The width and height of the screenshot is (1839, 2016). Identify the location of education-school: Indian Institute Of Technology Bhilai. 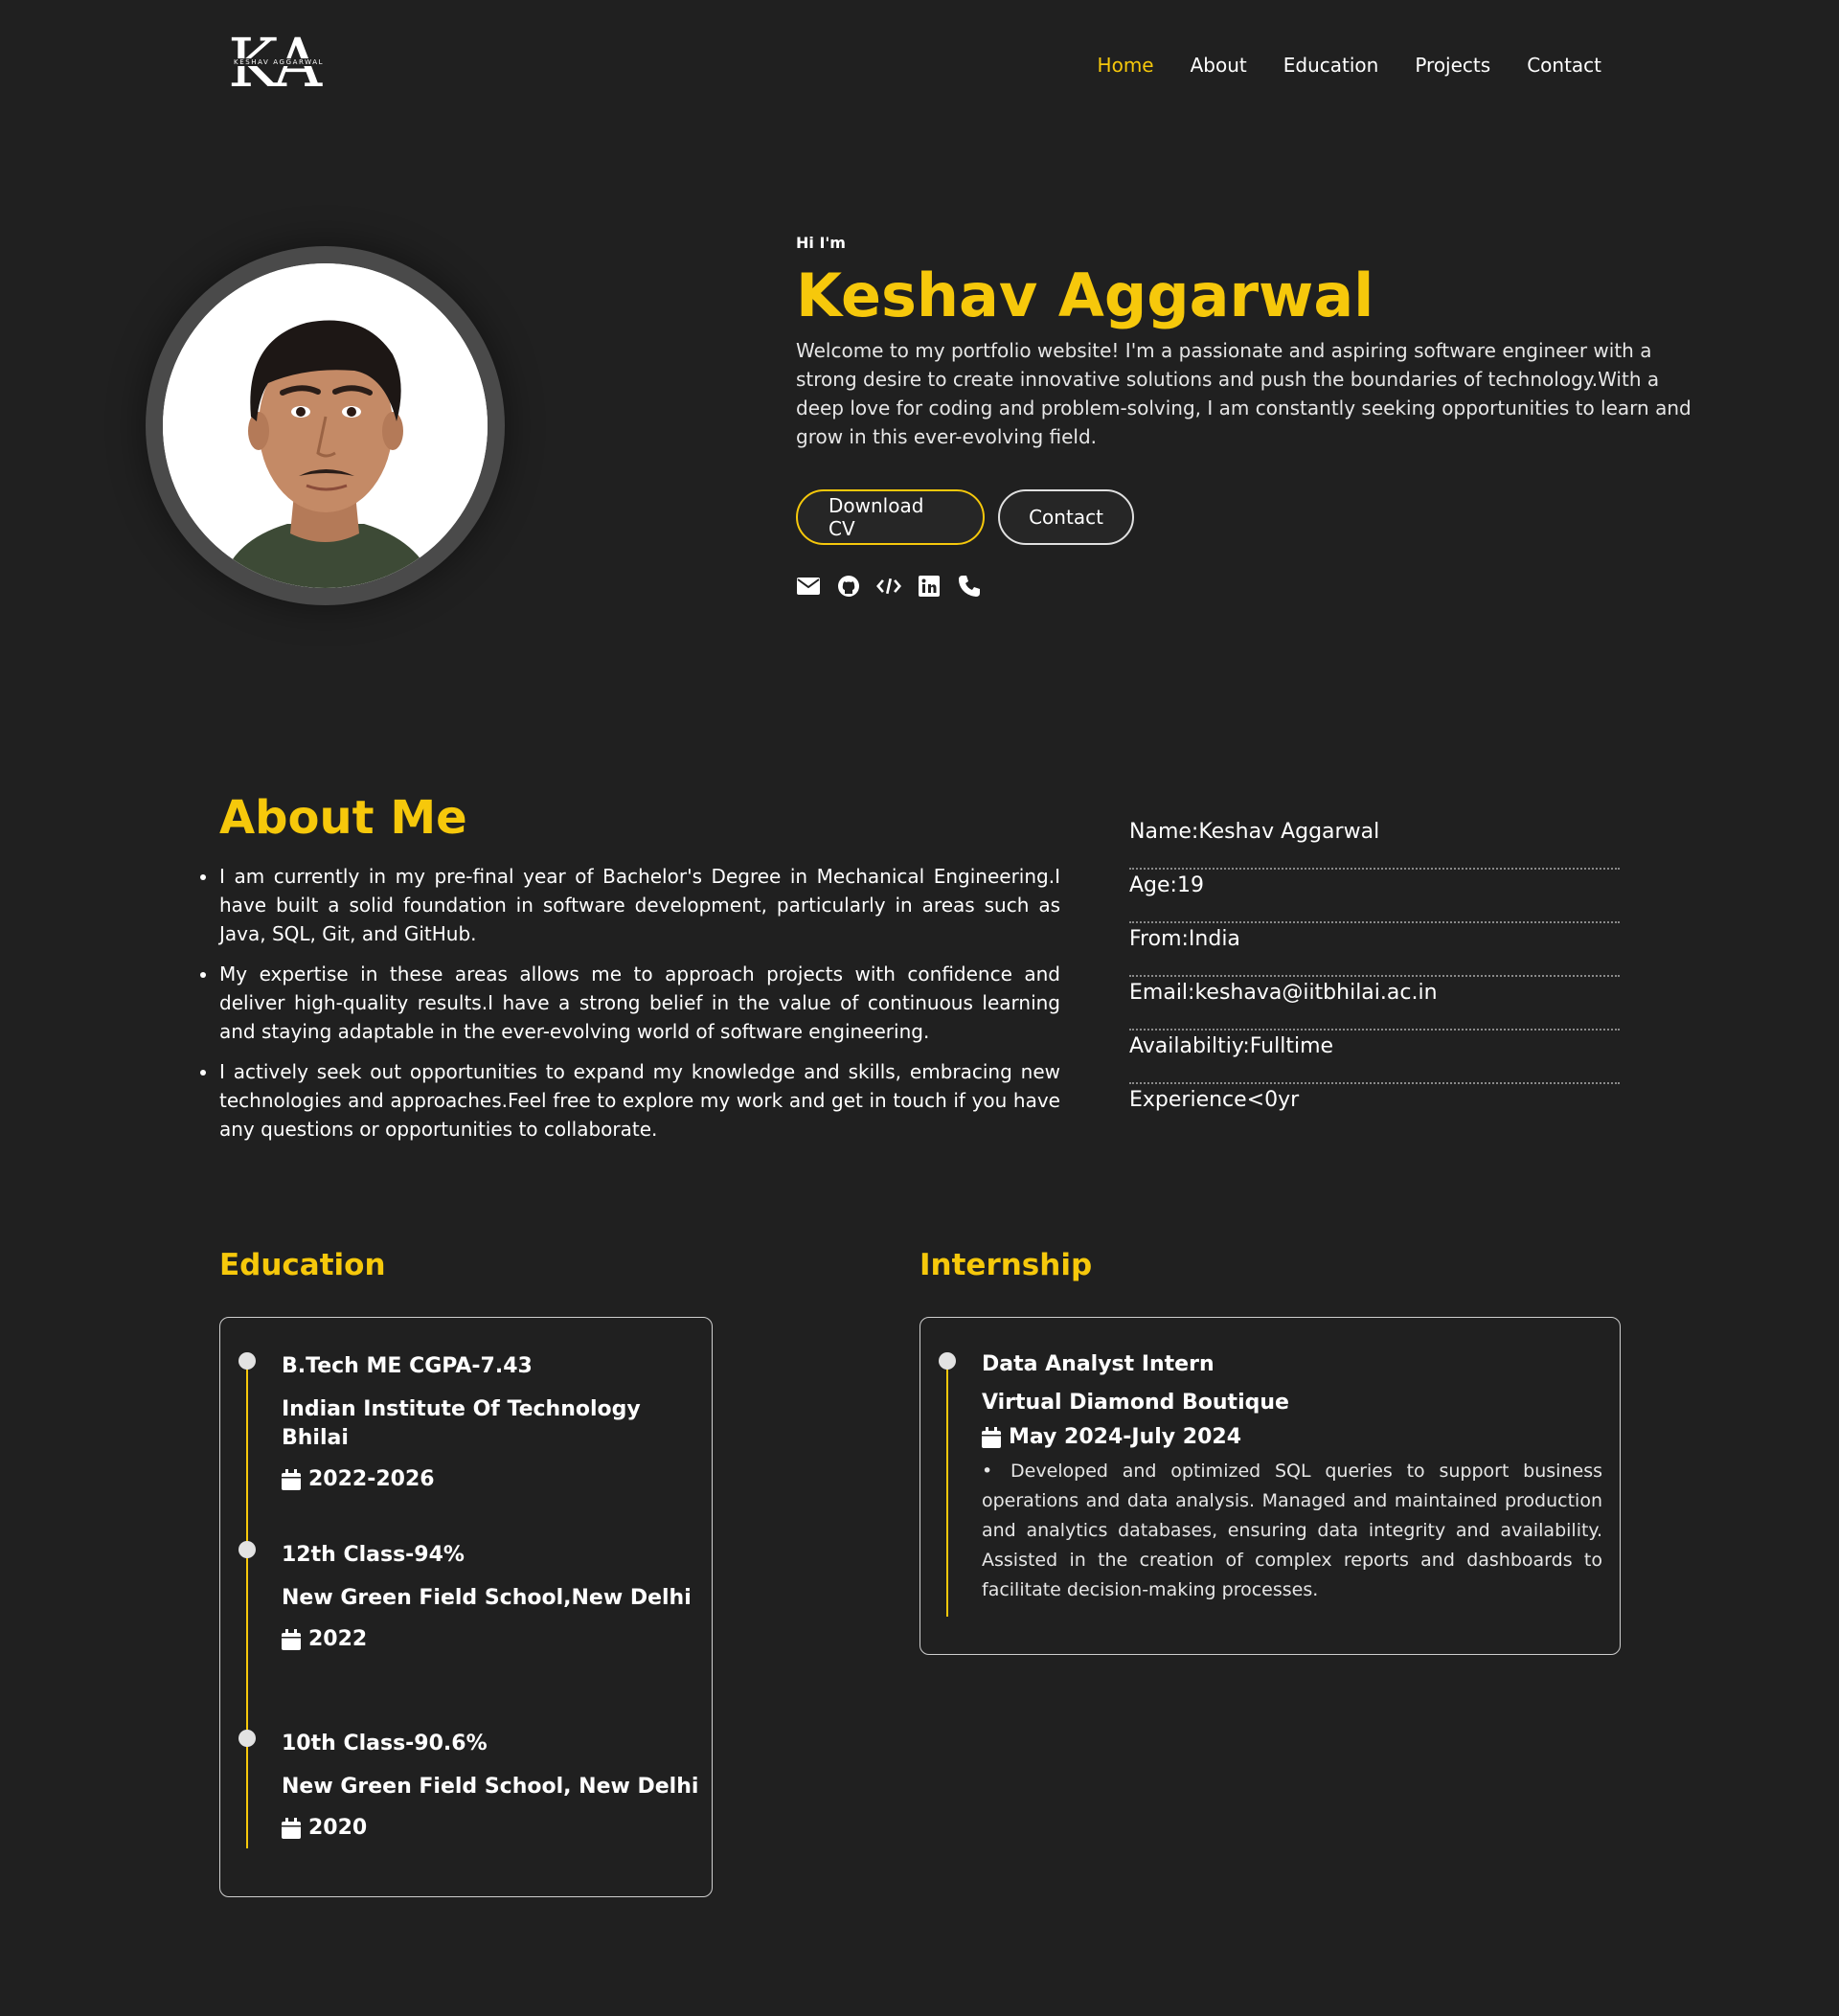
(461, 1423).